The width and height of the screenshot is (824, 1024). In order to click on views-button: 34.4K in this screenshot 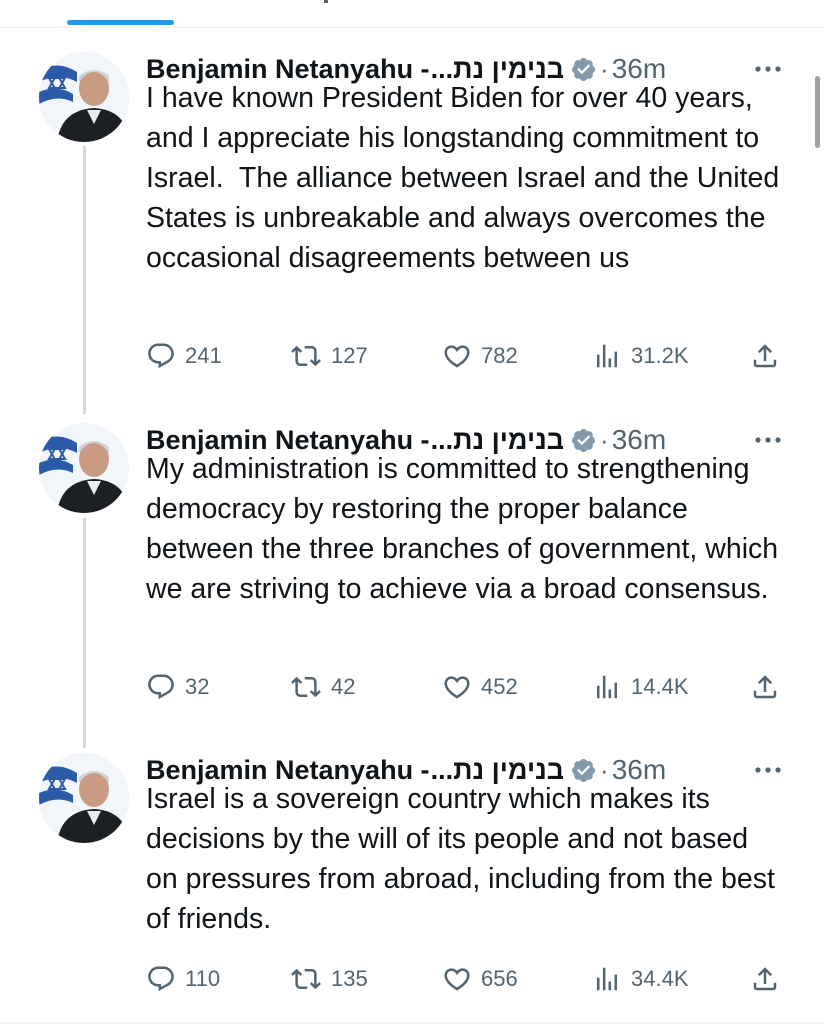, I will do `click(640, 979)`.